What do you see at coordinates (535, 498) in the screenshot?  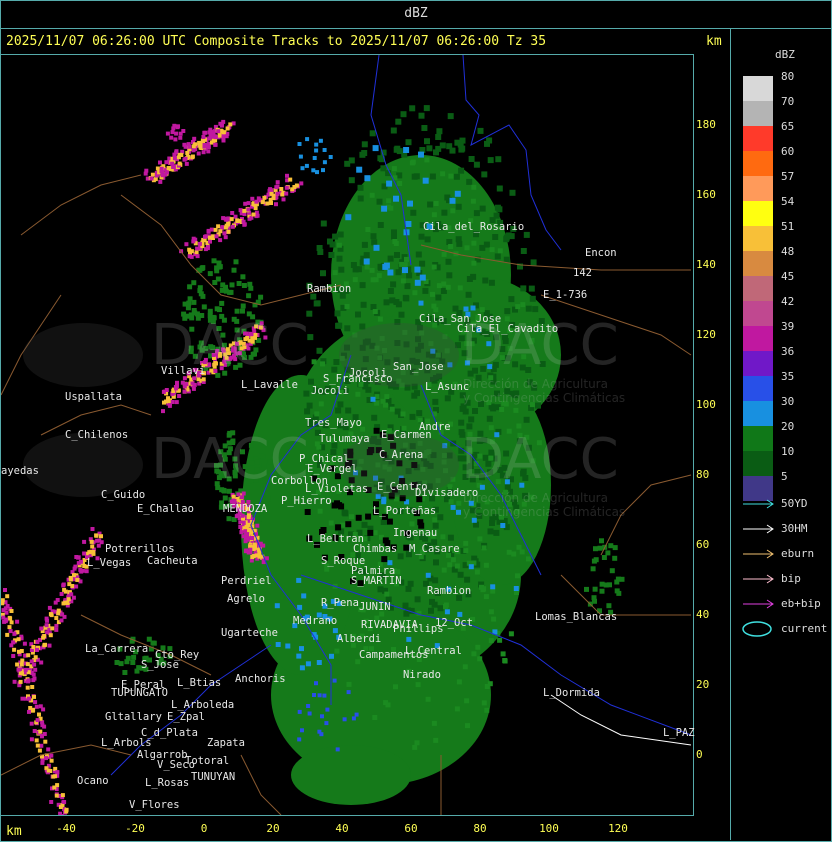 I see `watermark-text-3: Dirección de Agricultura` at bounding box center [535, 498].